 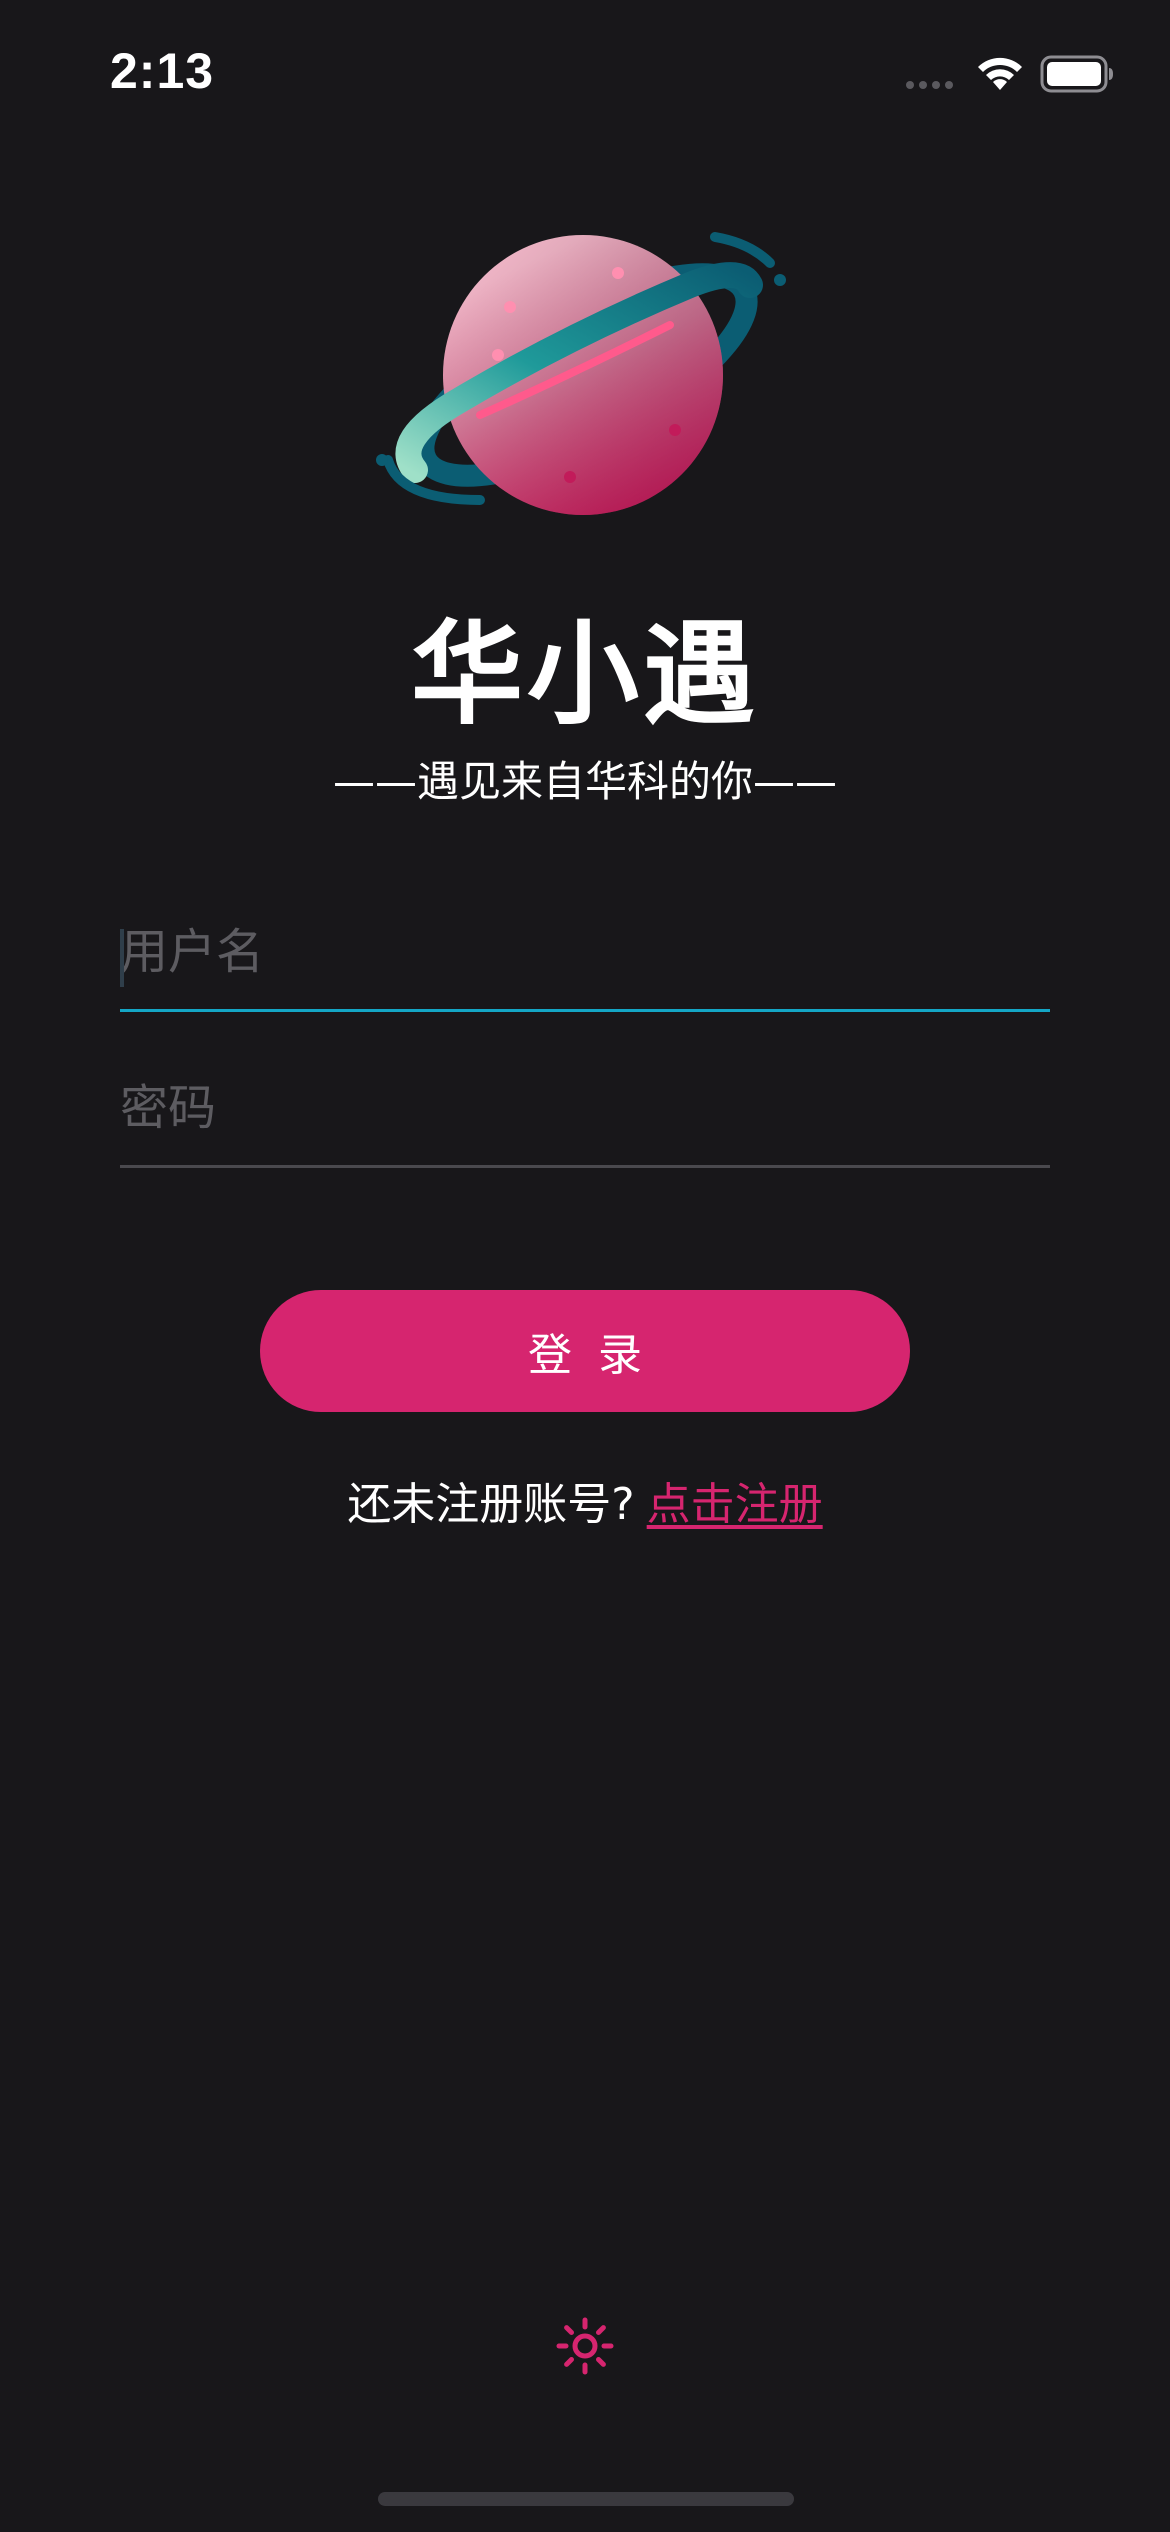 What do you see at coordinates (586, 2499) in the screenshot?
I see `home-indicator` at bounding box center [586, 2499].